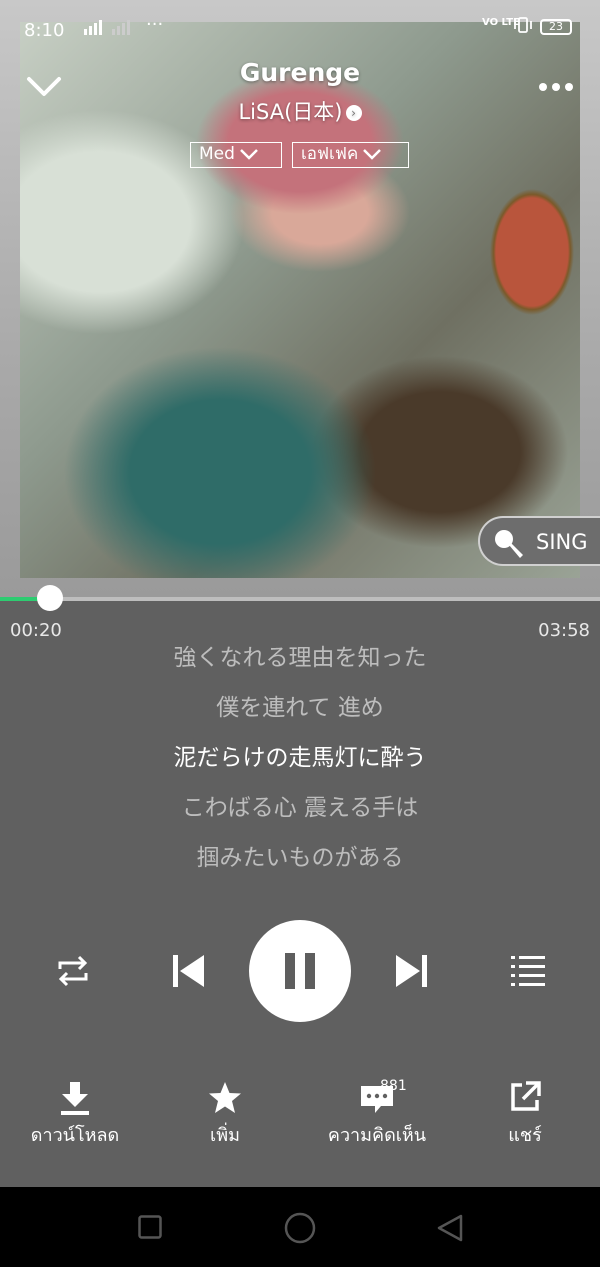  I want to click on quality-dropdown: Med, so click(236, 155).